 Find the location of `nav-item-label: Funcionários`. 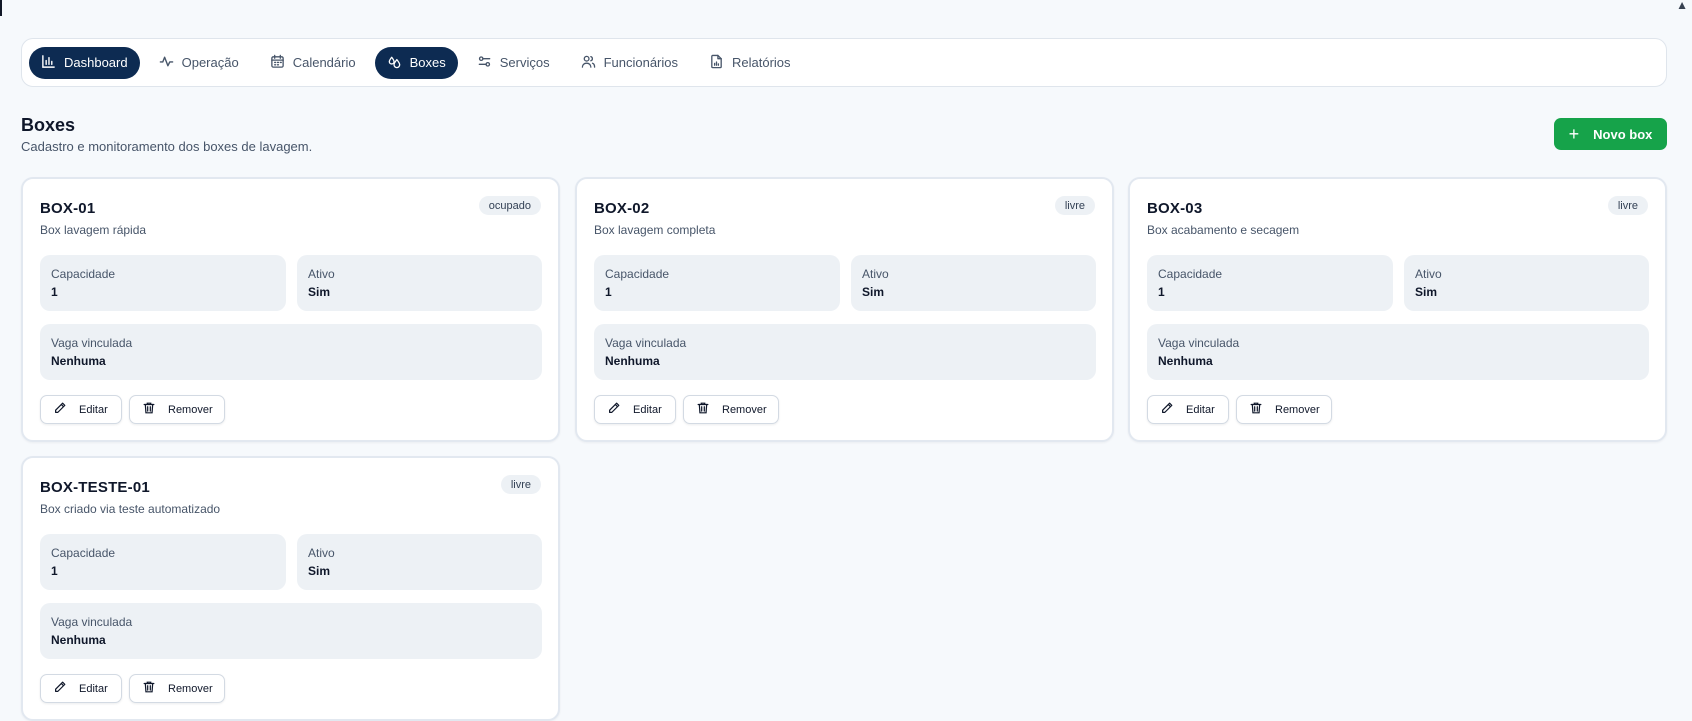

nav-item-label: Funcionários is located at coordinates (641, 62).